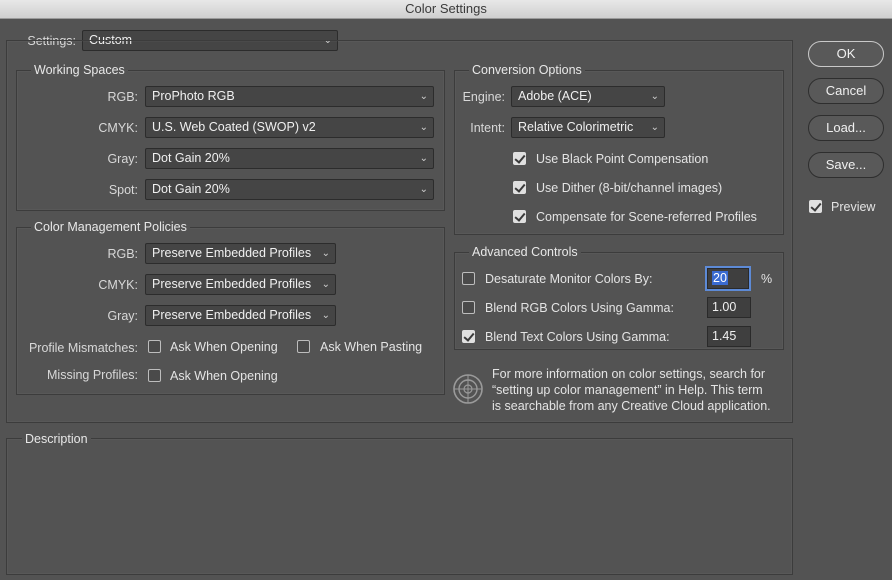 Image resolution: width=892 pixels, height=580 pixels. I want to click on blend-rgb-label: Blend RGB Colors Using Gamma:, so click(579, 308).